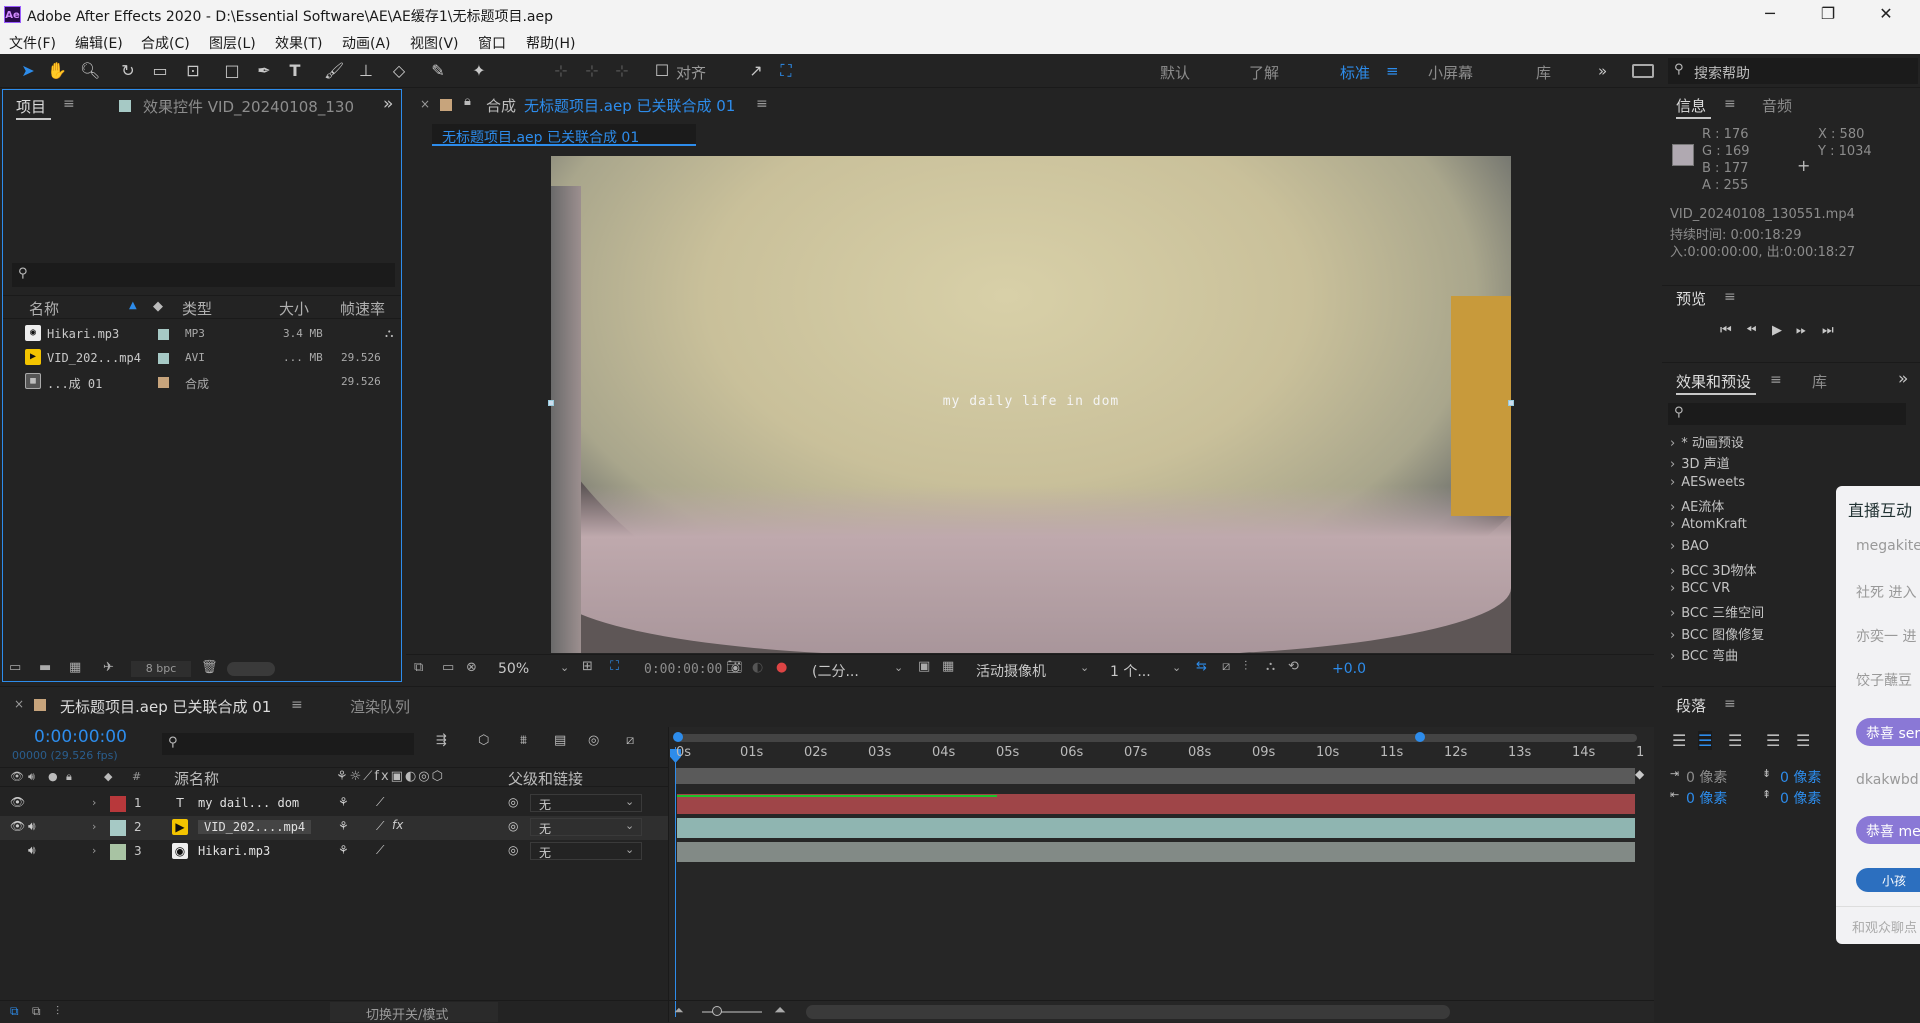 The width and height of the screenshot is (1920, 1023). What do you see at coordinates (399, 71) in the screenshot?
I see `eraser-tool-icon: ◇` at bounding box center [399, 71].